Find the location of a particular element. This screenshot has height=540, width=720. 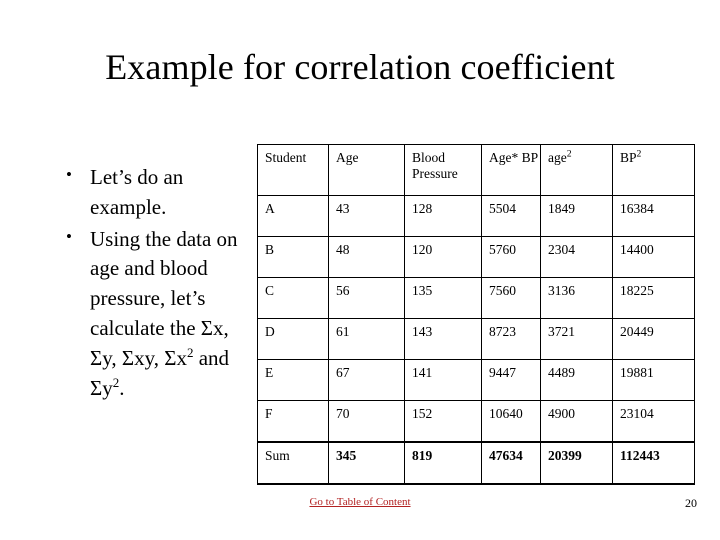

cell-sum-bp-squared: 112443 is located at coordinates (653, 463).